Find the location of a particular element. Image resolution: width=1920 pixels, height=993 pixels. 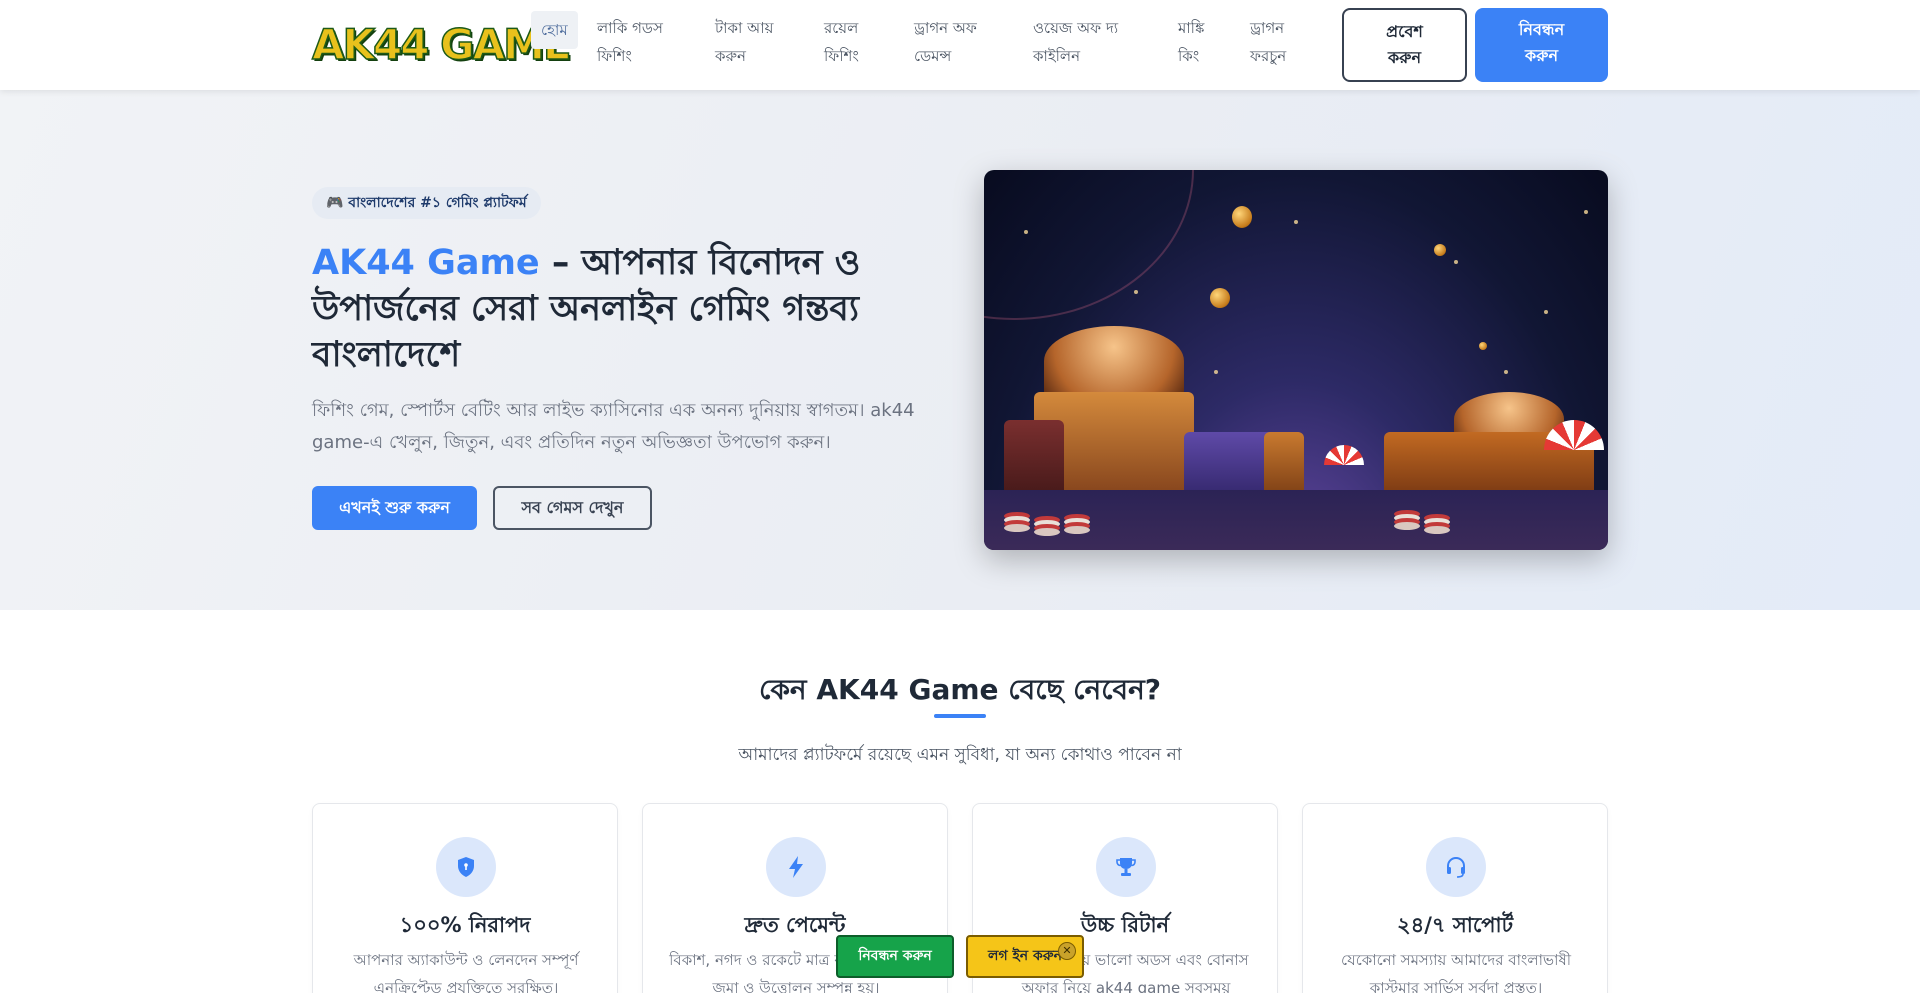

login-button-label: প্রবেশ is located at coordinates (1404, 31).